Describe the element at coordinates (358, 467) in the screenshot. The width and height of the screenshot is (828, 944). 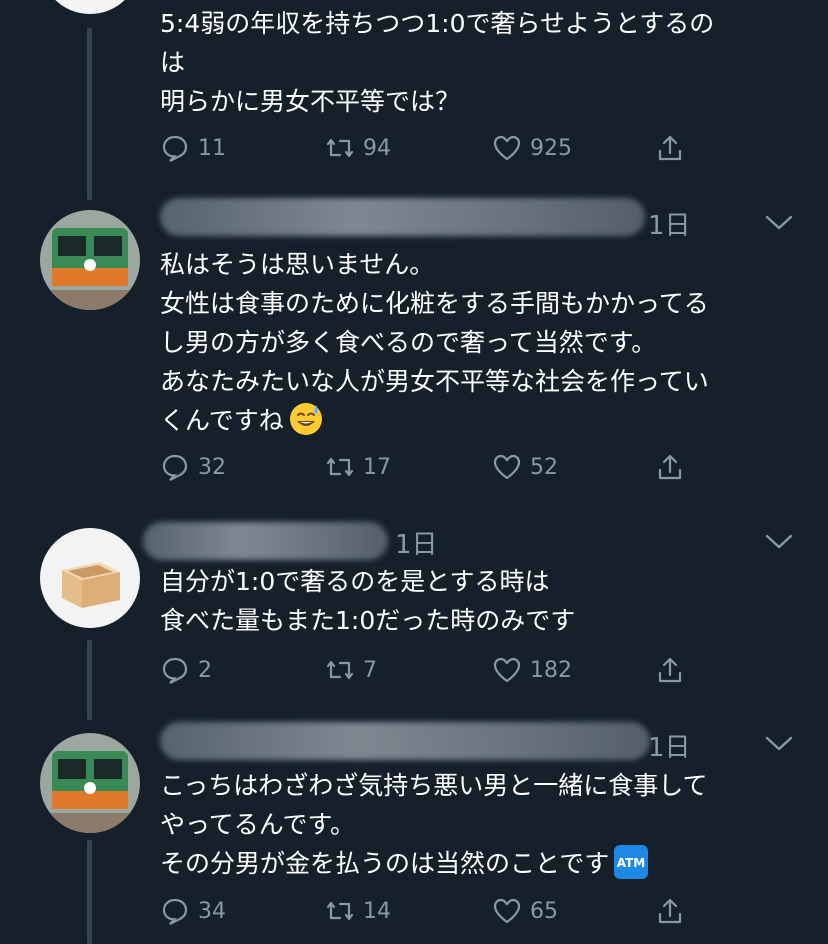
I see `retweet-button: 17` at that location.